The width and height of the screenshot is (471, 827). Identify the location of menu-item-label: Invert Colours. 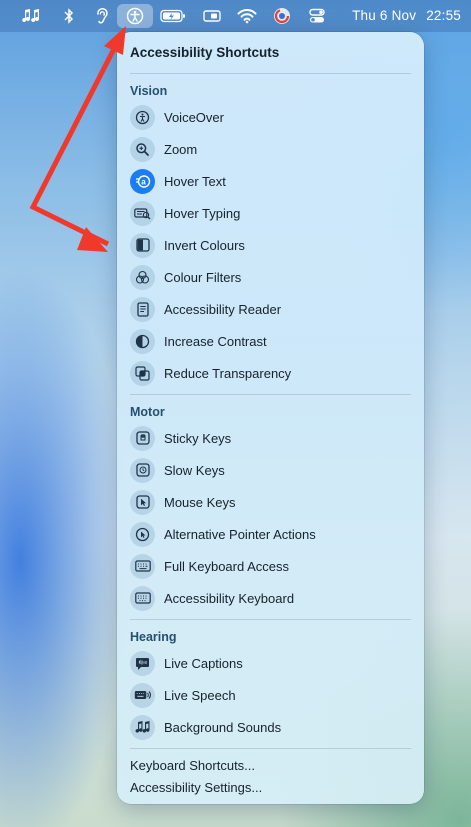
(204, 245).